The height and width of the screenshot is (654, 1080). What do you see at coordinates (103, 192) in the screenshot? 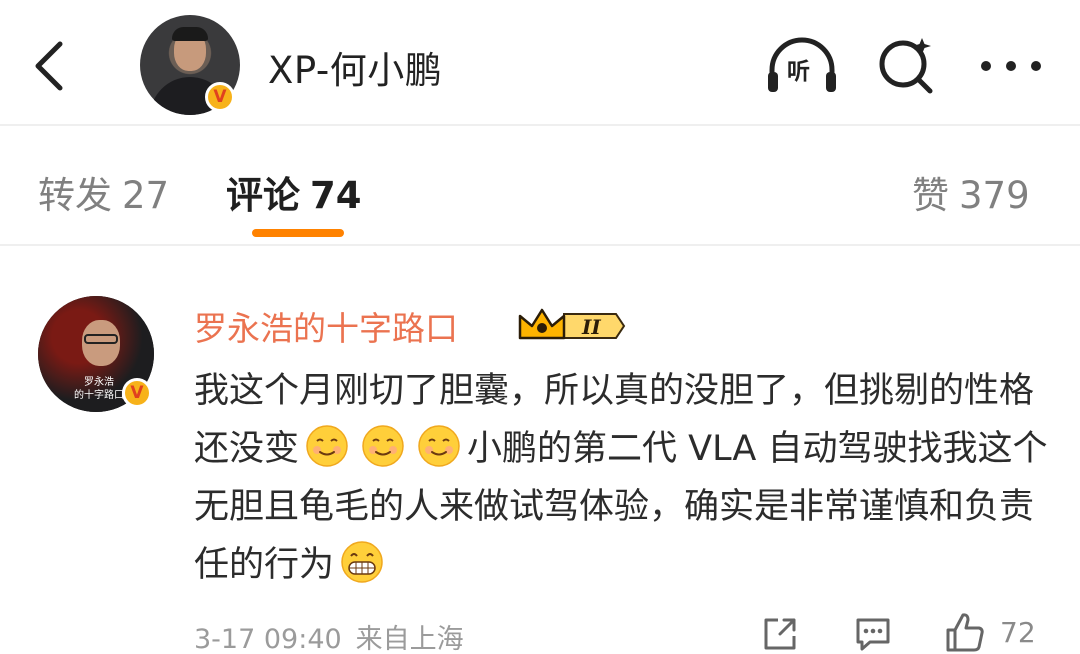
I see `tab-reposts: 转发 27` at bounding box center [103, 192].